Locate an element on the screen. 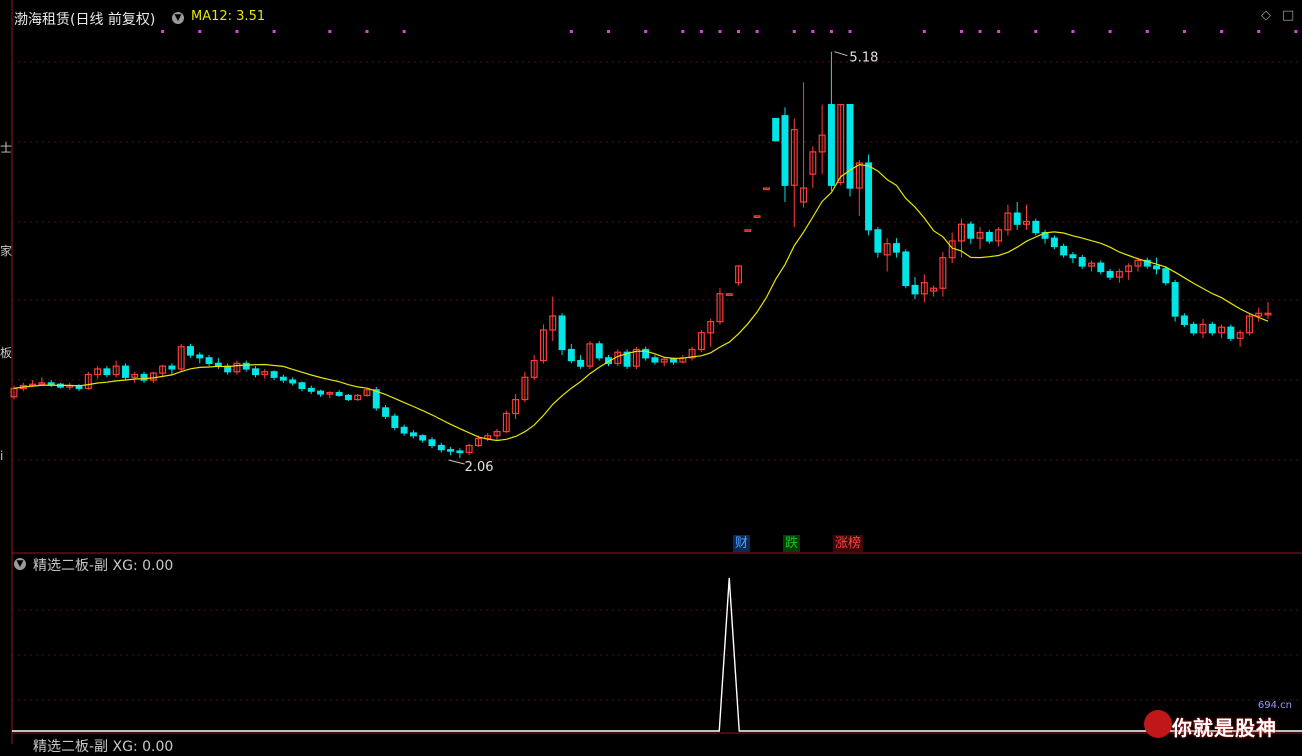 Image resolution: width=1302 pixels, height=756 pixels. menu-square-icon: □ is located at coordinates (1288, 15).